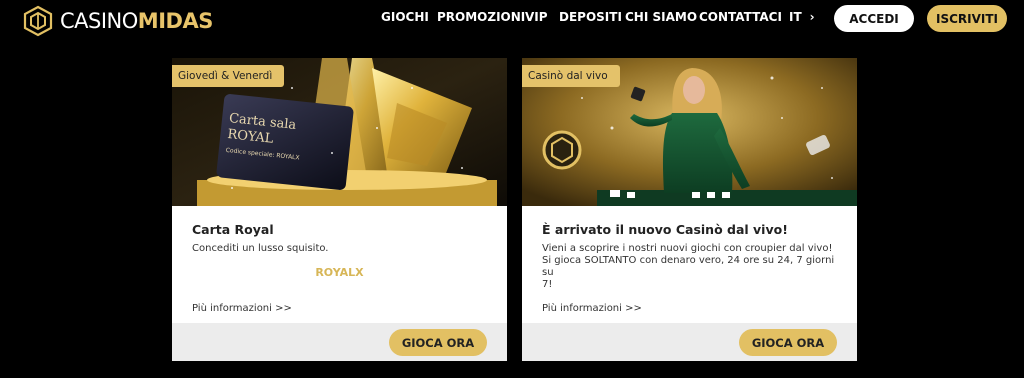 The height and width of the screenshot is (378, 1024). Describe the element at coordinates (536, 17) in the screenshot. I see `nav-item-vip: VIP` at that location.